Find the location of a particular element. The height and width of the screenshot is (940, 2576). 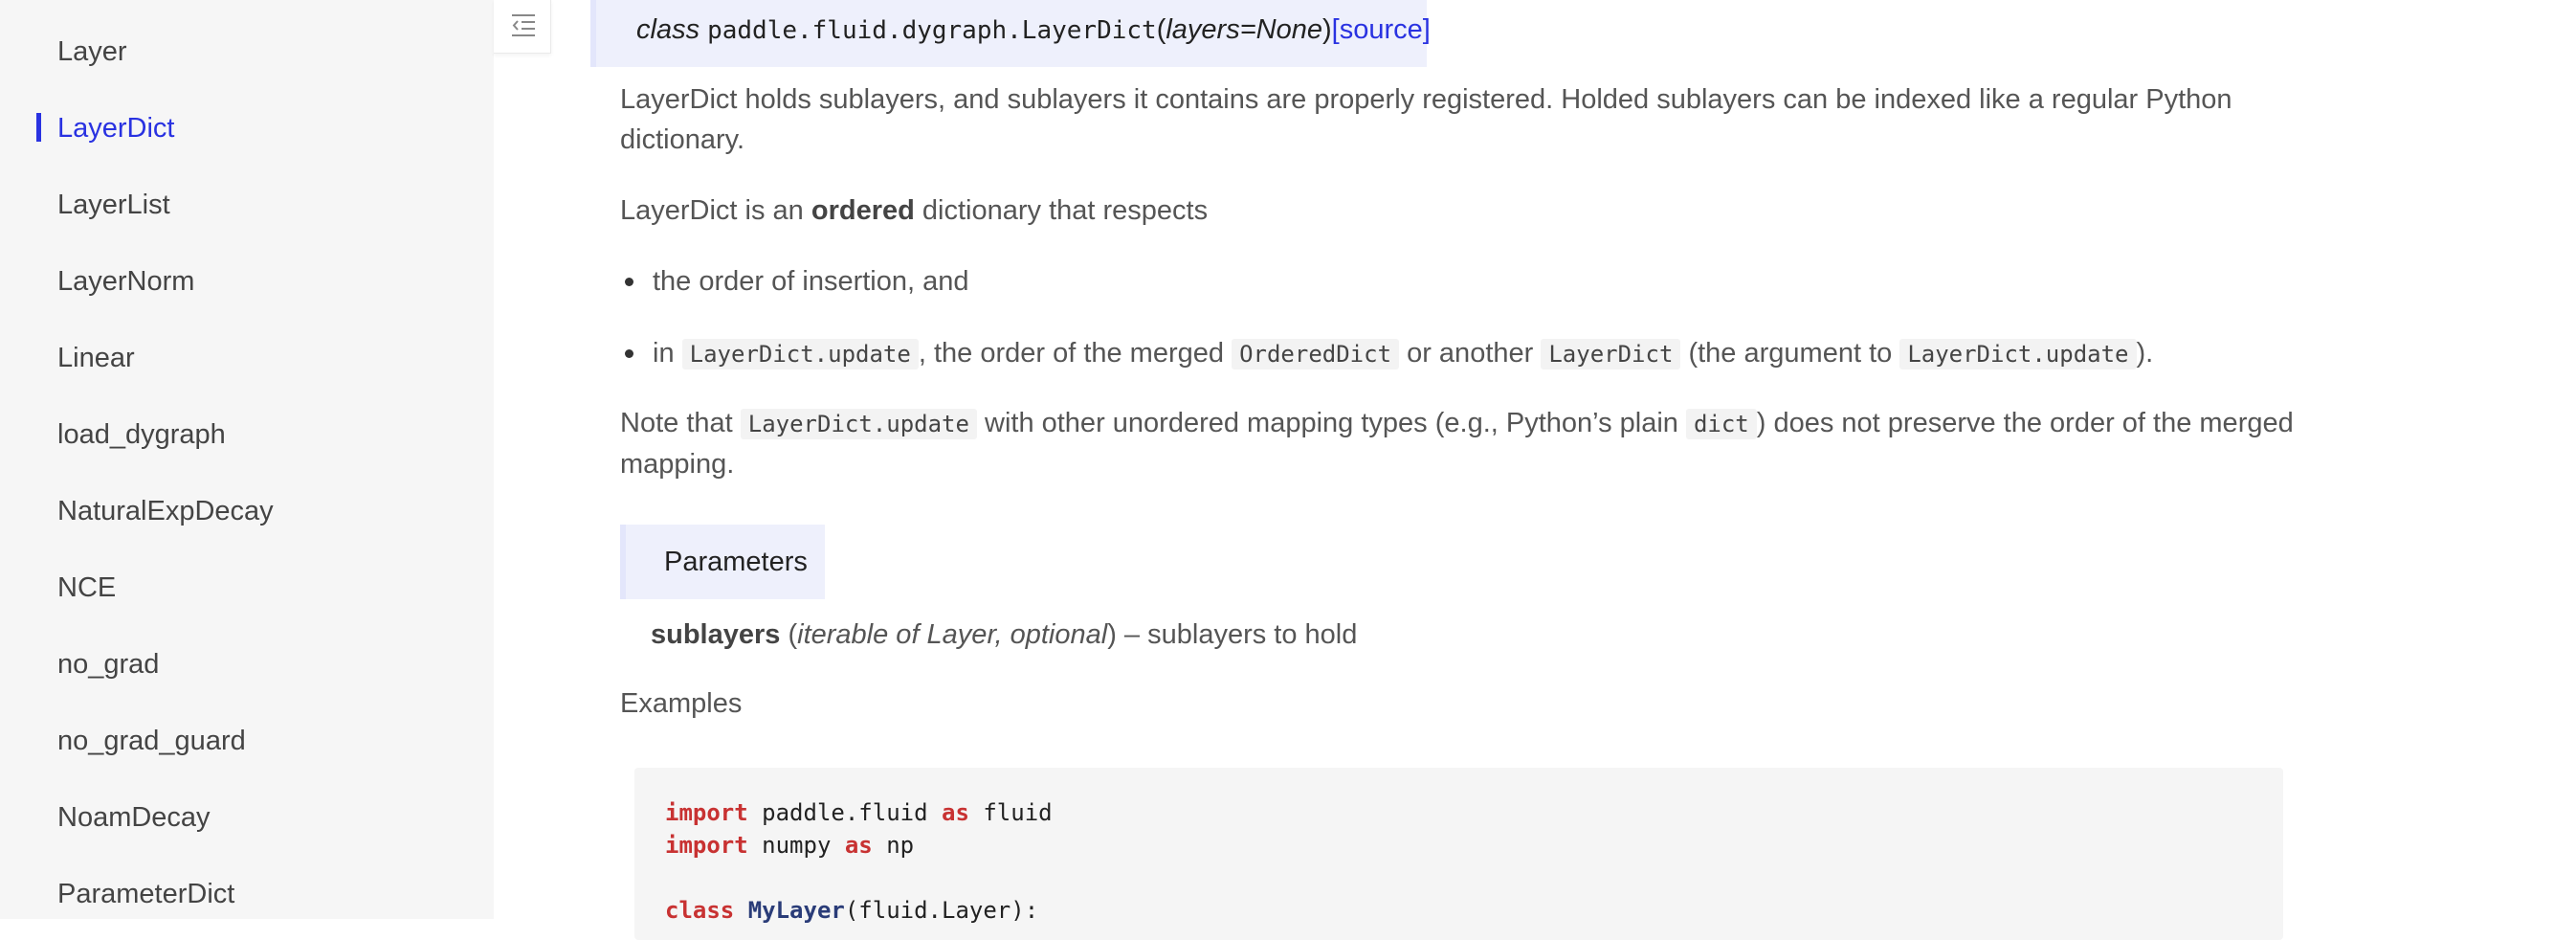

sidebar-item-naturalexpdecay: NaturalExpDecay is located at coordinates (165, 511).